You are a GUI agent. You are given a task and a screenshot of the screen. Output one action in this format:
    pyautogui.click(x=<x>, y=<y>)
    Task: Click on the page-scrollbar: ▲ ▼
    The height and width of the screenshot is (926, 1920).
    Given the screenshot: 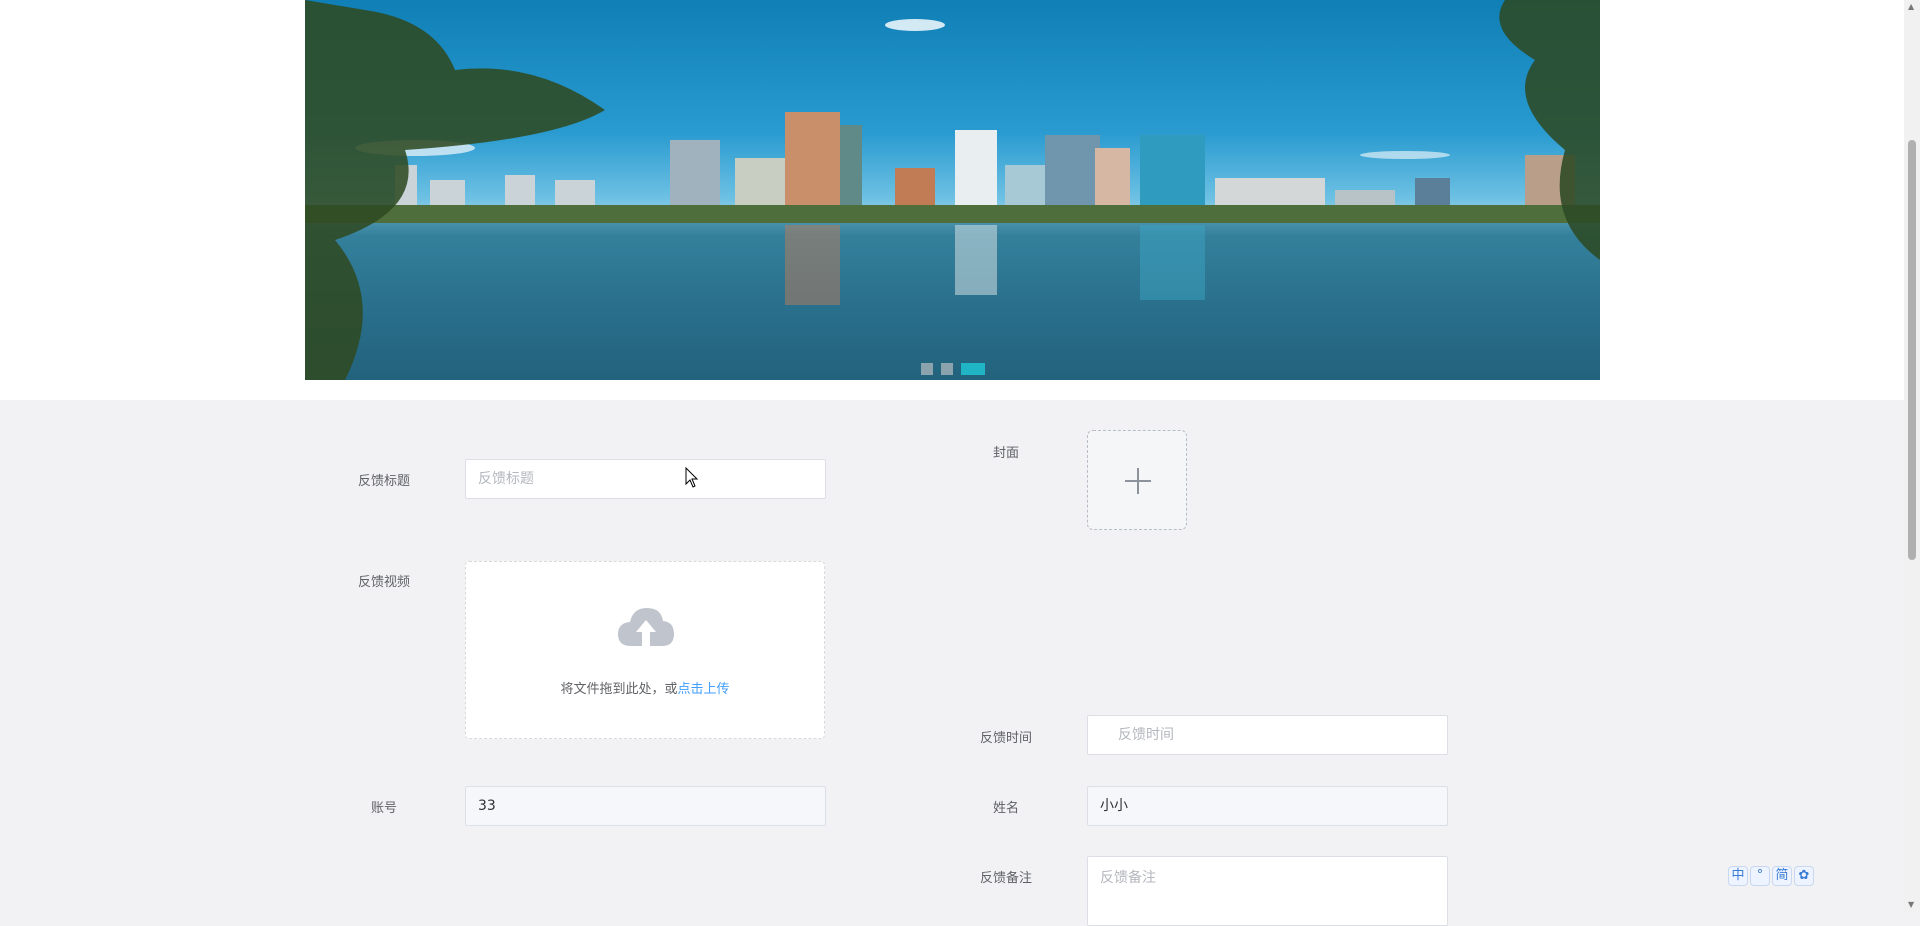 What is the action you would take?
    pyautogui.click(x=1912, y=456)
    